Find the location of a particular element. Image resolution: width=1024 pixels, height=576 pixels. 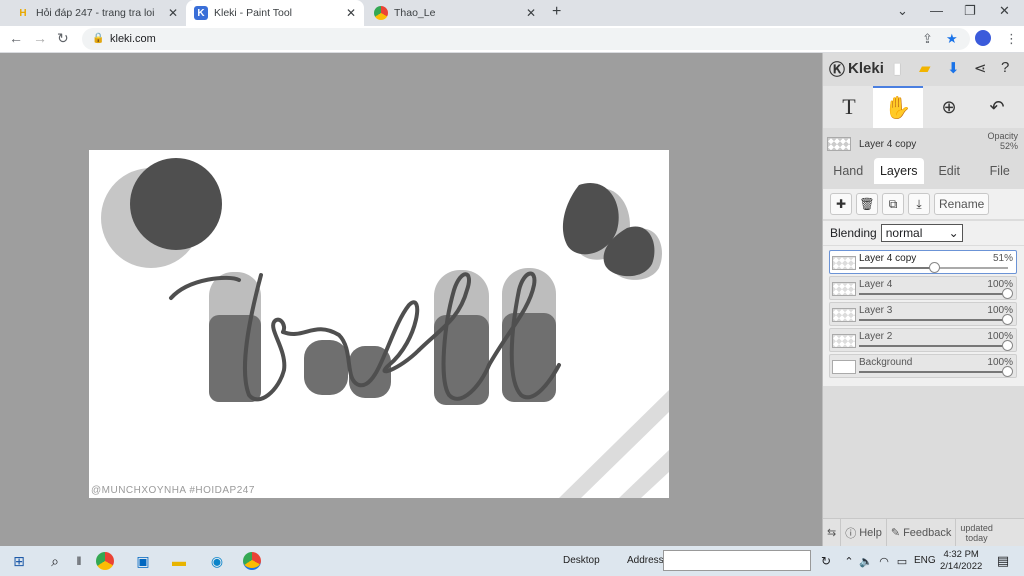

address-toolbar-label: Address is located at coordinates (645, 560).